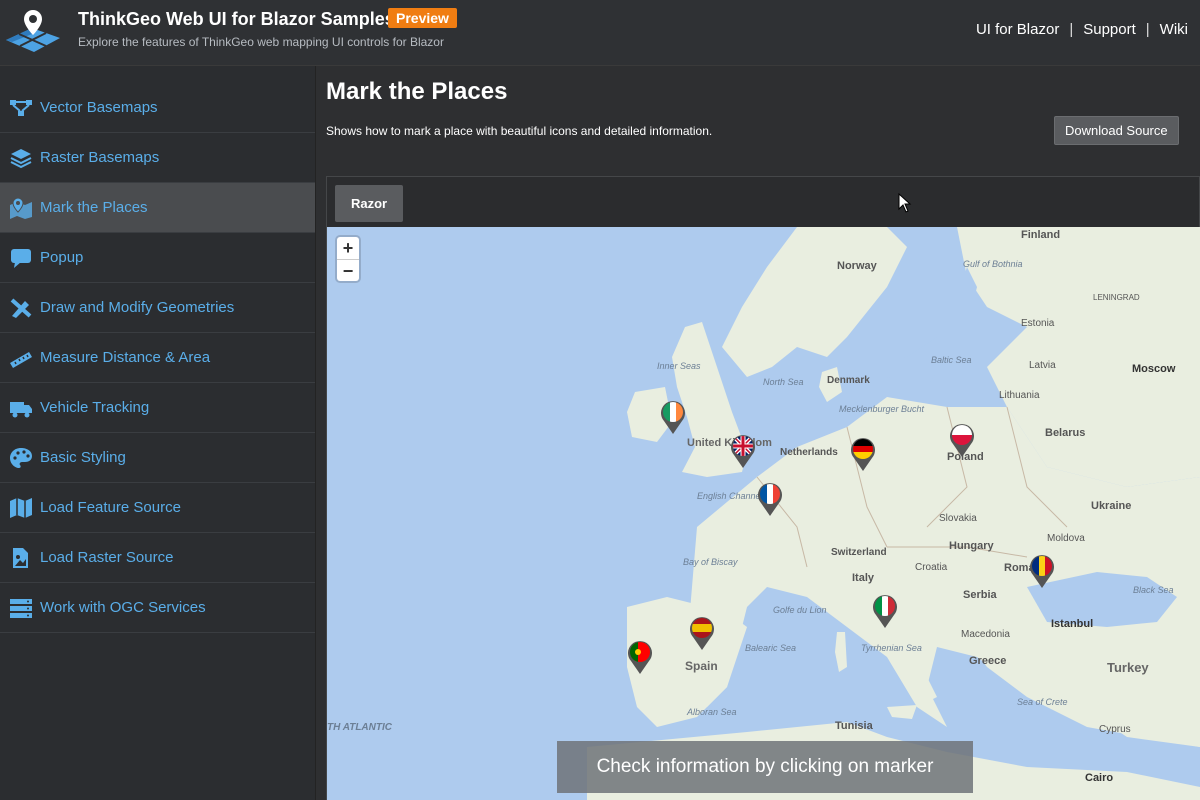 The width and height of the screenshot is (1200, 800). I want to click on sidebar-item-draw-modify-geometries: Draw and Modify Geometries, so click(157, 308).